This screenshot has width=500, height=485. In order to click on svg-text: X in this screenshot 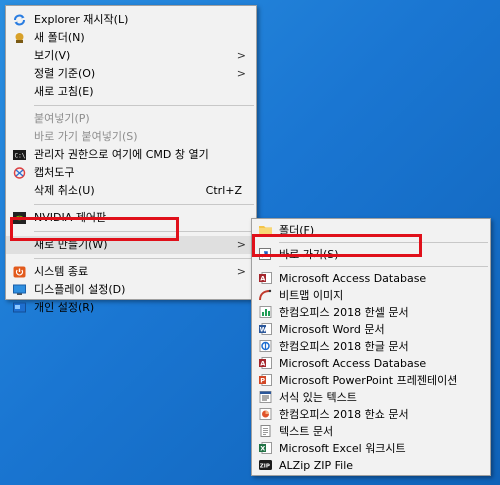, I will do `click(262, 449)`.